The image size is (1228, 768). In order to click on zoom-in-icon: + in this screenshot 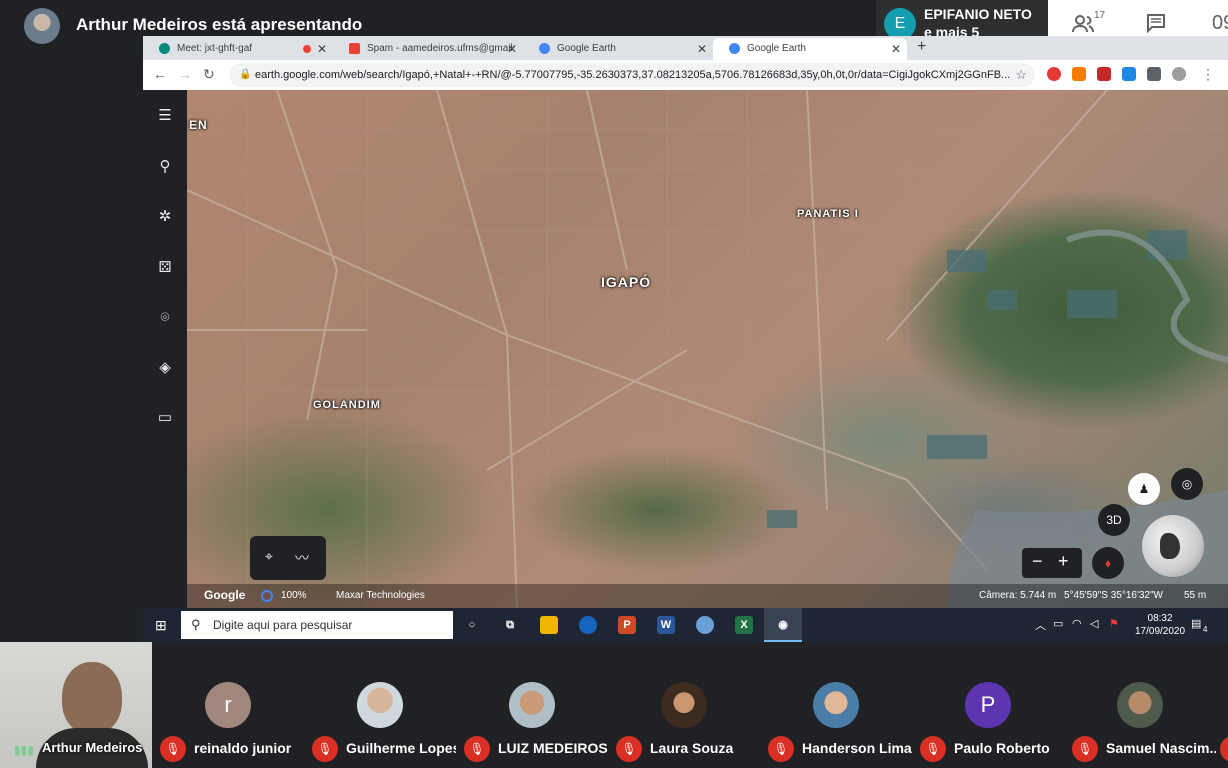, I will do `click(1063, 561)`.